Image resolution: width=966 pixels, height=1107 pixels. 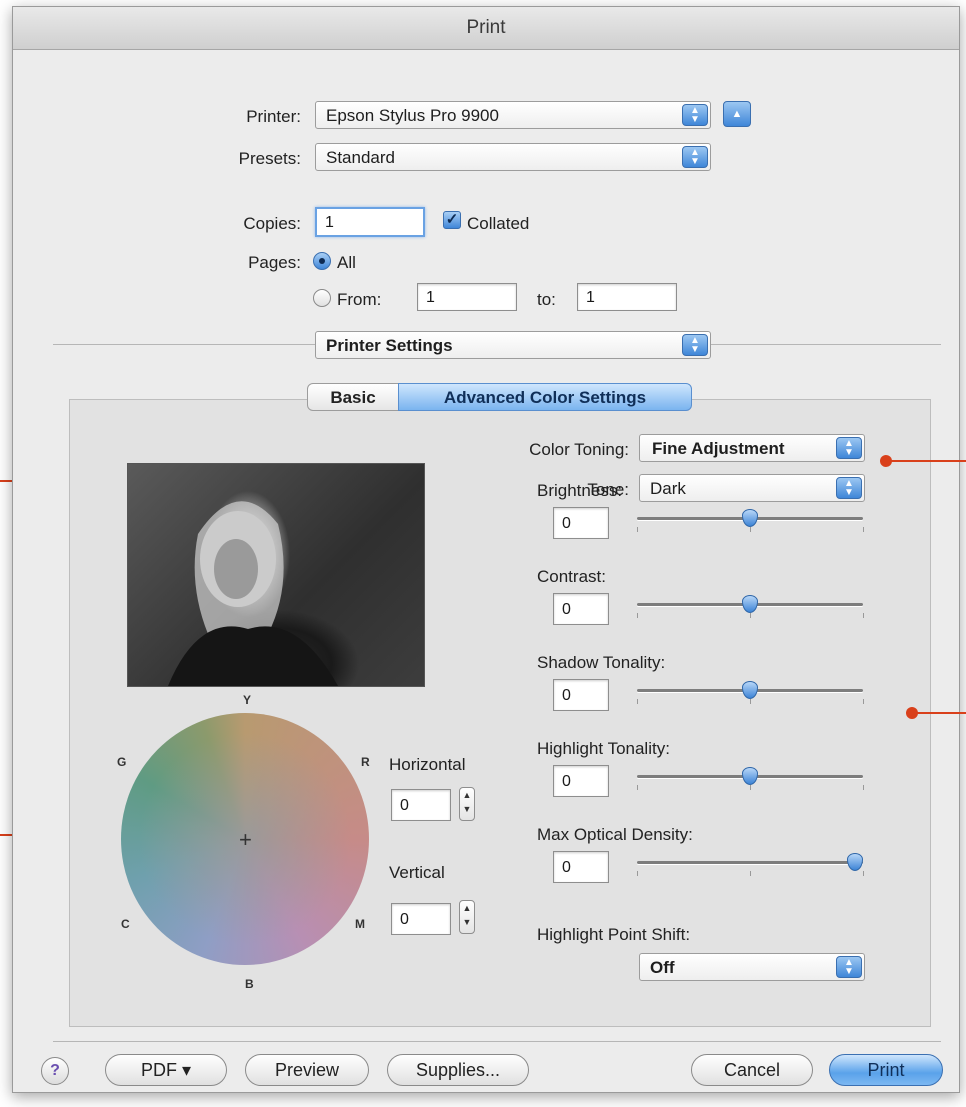 I want to click on callout-dot-toning, so click(x=886, y=461).